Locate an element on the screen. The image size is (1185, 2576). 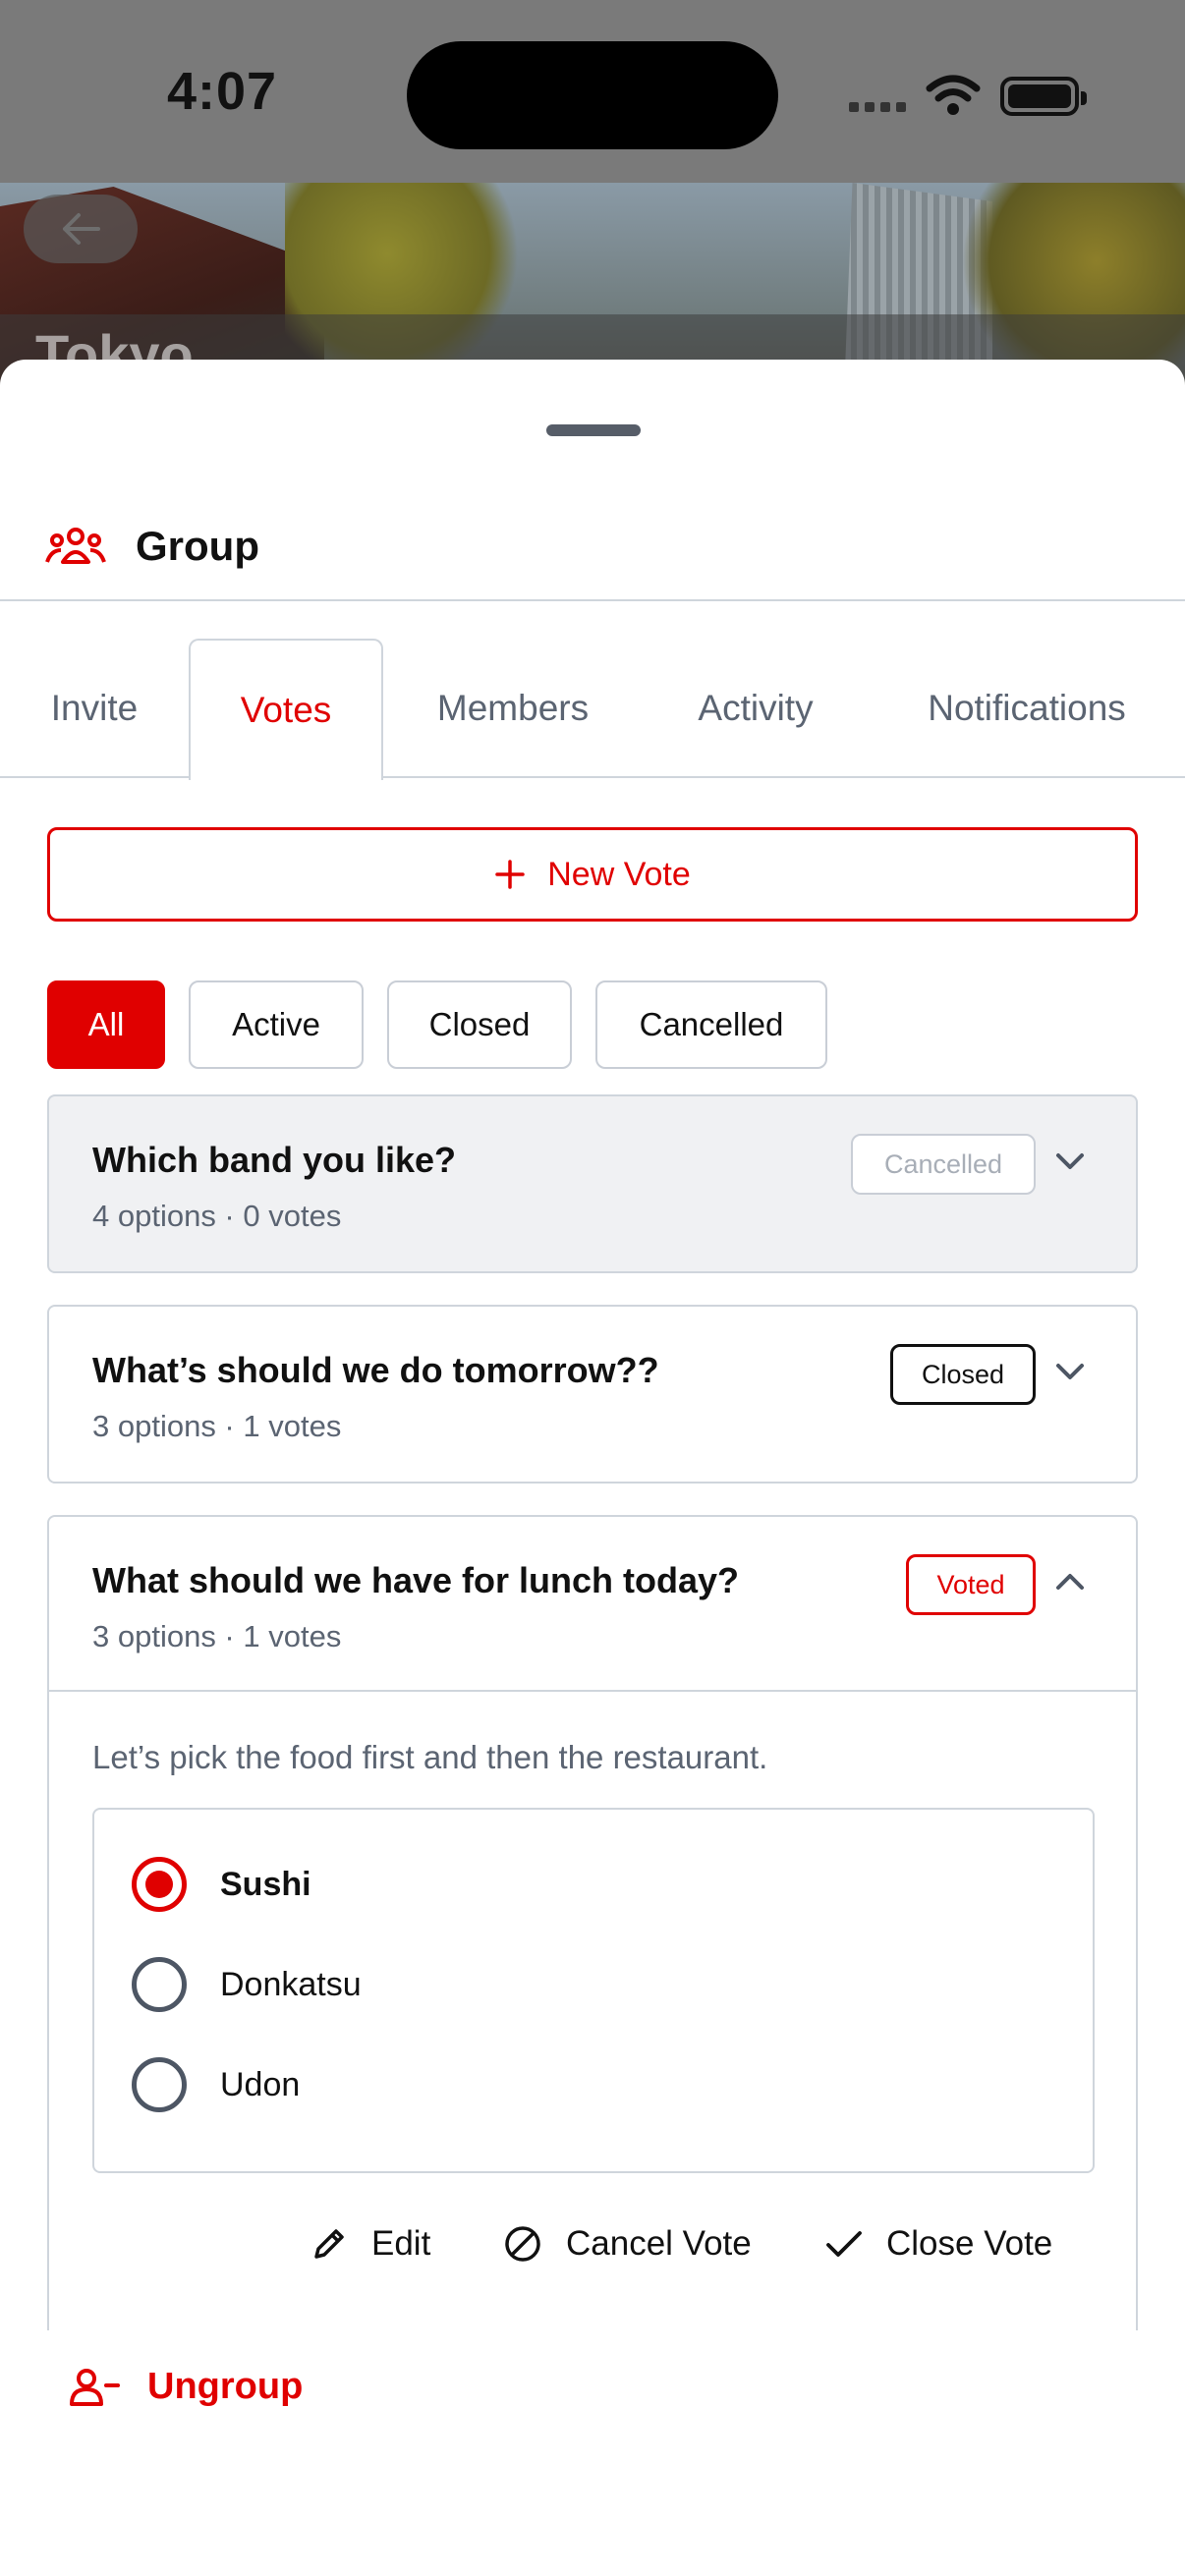
status-bar: 4:07 is located at coordinates (592, 91).